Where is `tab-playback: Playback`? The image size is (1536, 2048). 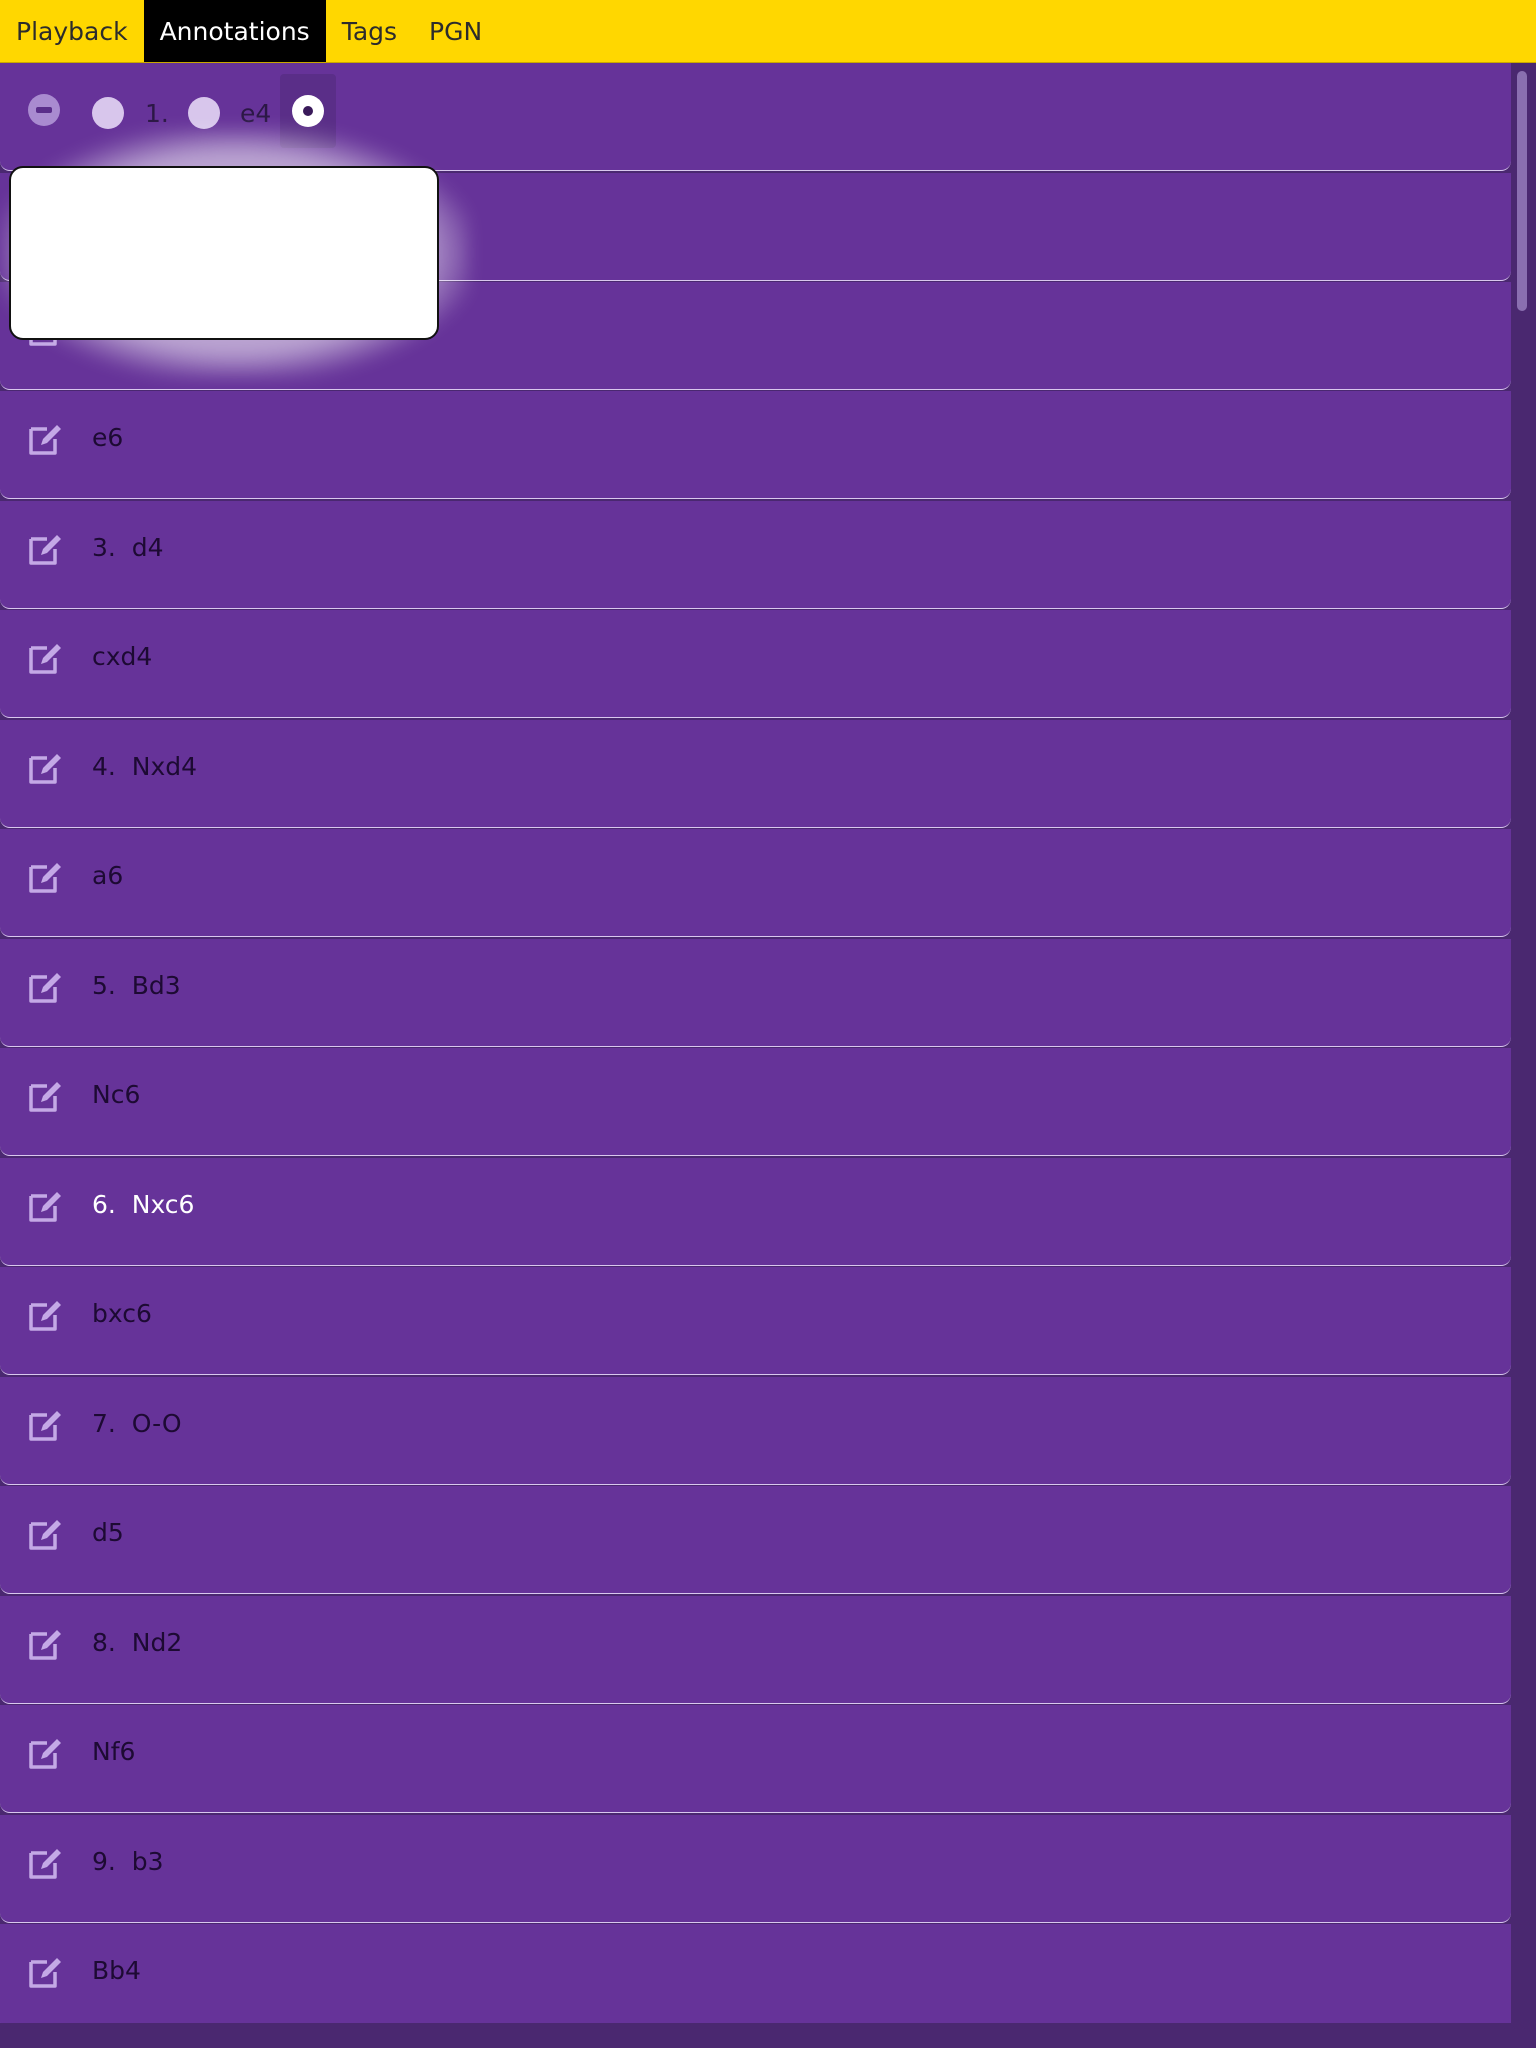
tab-playback: Playback is located at coordinates (72, 31).